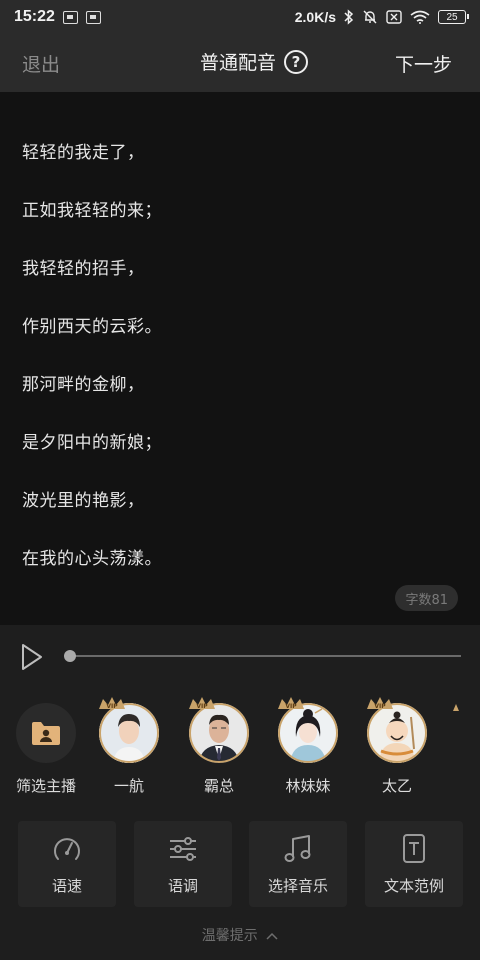 The image size is (480, 960). What do you see at coordinates (298, 864) in the screenshot?
I see `select-music-button: 选择音乐` at bounding box center [298, 864].